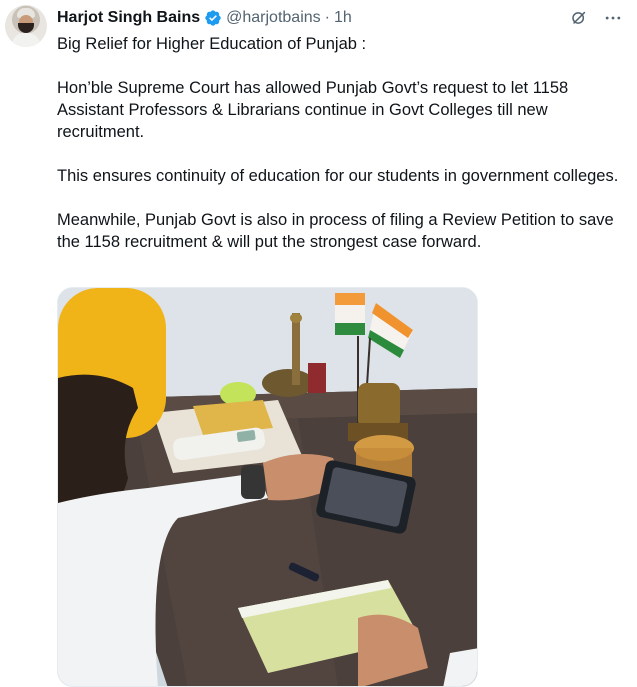 This screenshot has width=637, height=687. I want to click on photo-flag-left-saffron, so click(350, 299).